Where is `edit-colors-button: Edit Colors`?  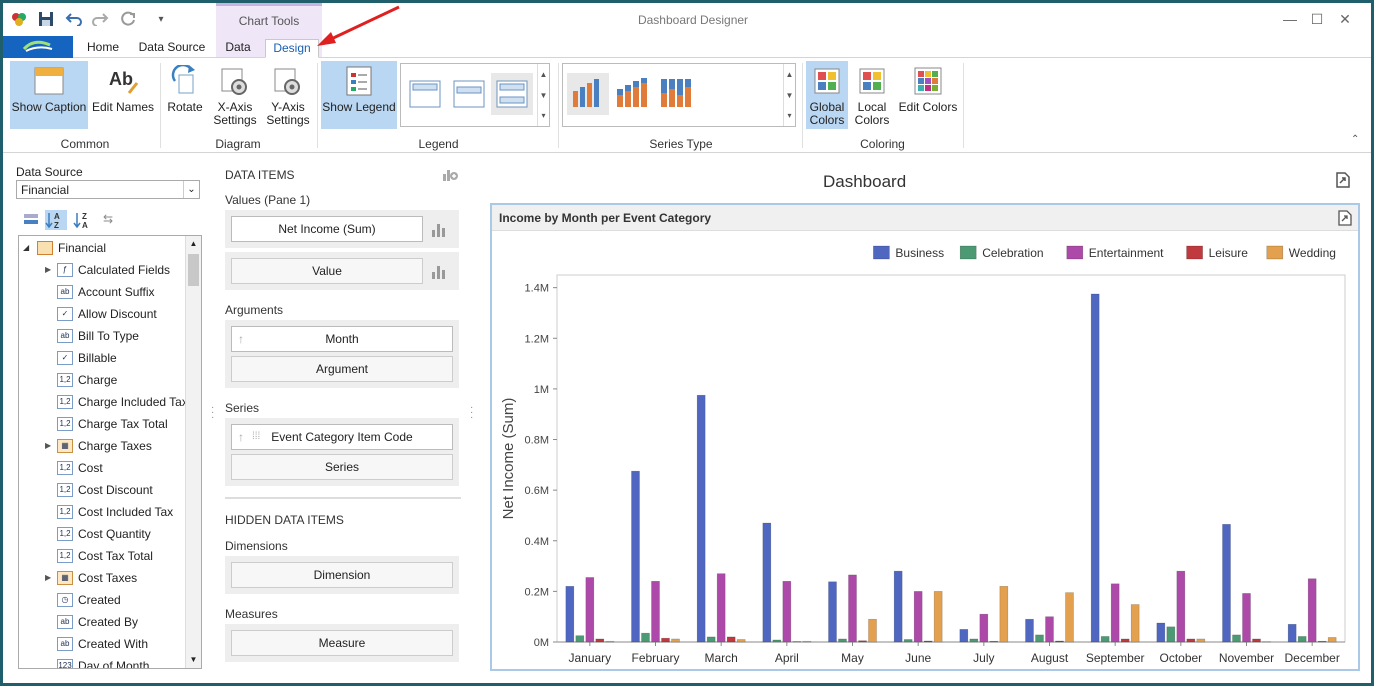
edit-colors-button: Edit Colors is located at coordinates (928, 95).